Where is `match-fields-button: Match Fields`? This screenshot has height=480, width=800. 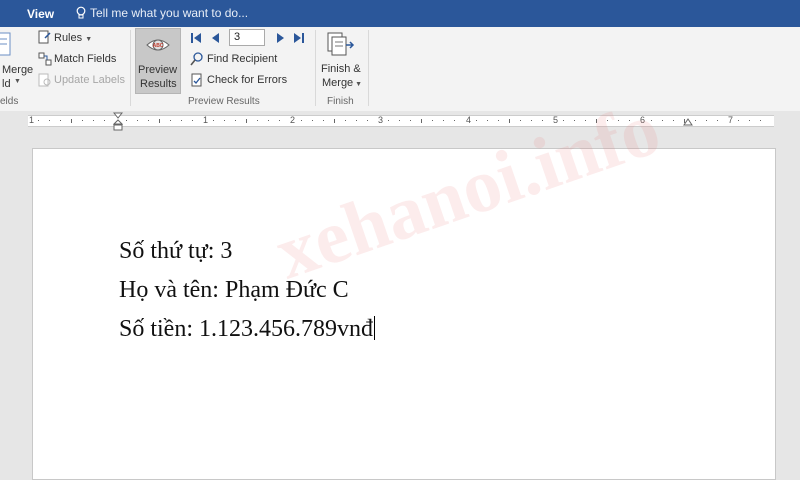
match-fields-button: Match Fields is located at coordinates (85, 59).